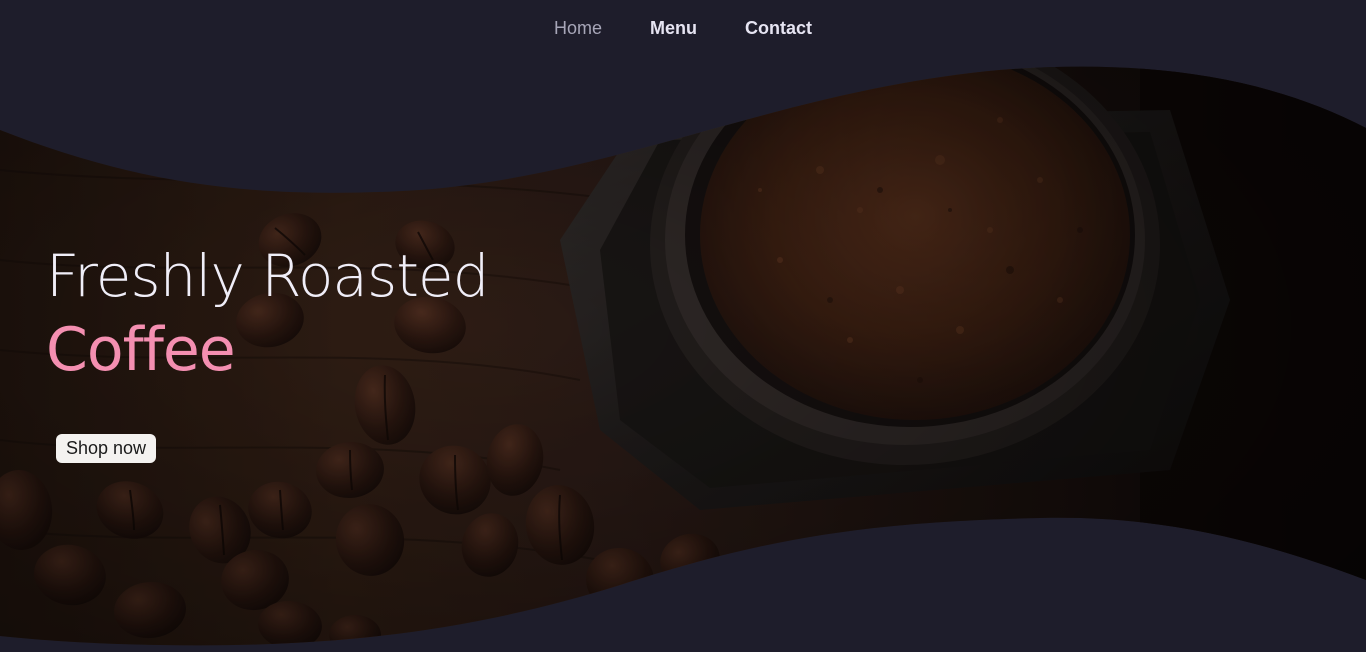 The image size is (1366, 652). Describe the element at coordinates (673, 28) in the screenshot. I see `nav-link-menu: Menu` at that location.